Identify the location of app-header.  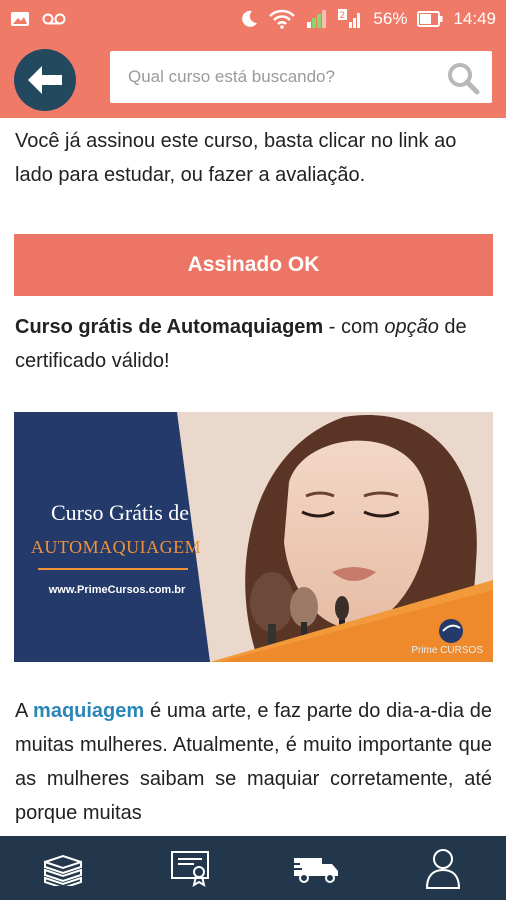
(253, 78).